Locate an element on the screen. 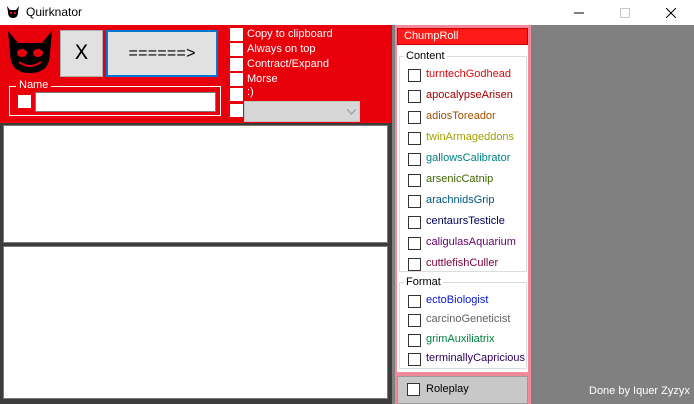  app-icon is located at coordinates (13, 12).